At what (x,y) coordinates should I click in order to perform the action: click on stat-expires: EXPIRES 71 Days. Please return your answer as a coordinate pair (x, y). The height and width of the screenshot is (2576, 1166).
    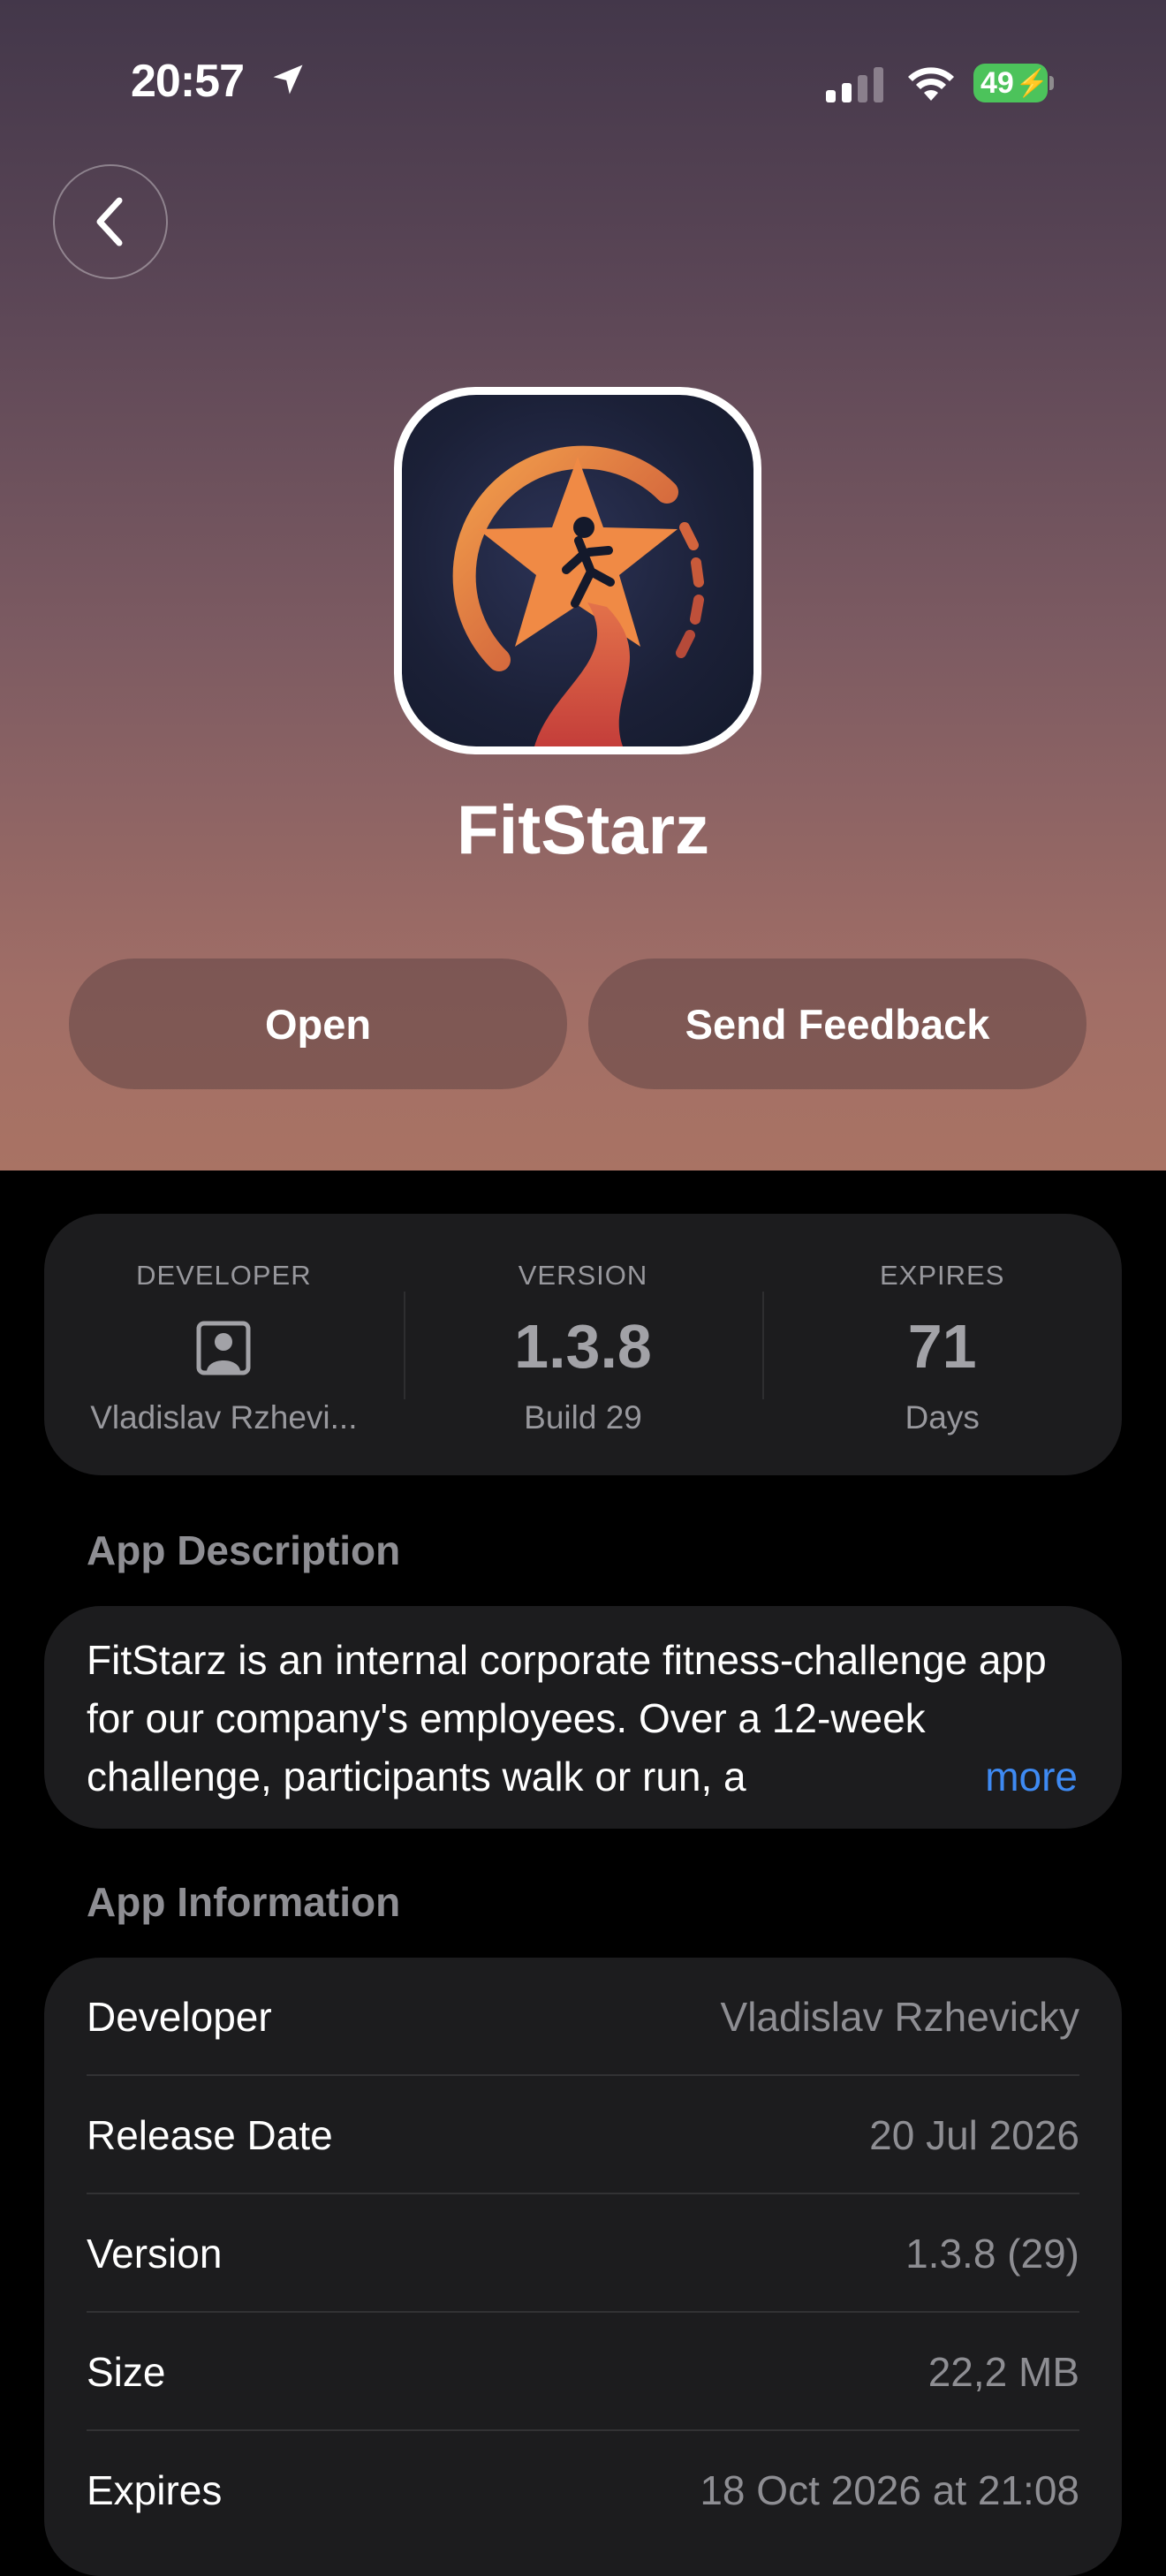
    Looking at the image, I should click on (942, 1345).